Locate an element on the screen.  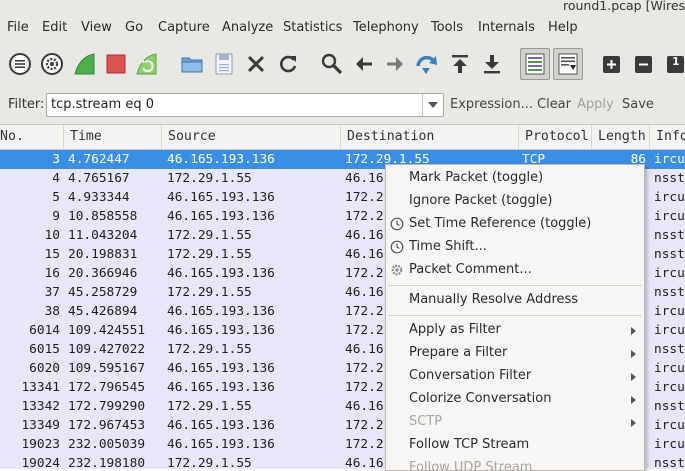
filter-label: Filter: is located at coordinates (26, 104).